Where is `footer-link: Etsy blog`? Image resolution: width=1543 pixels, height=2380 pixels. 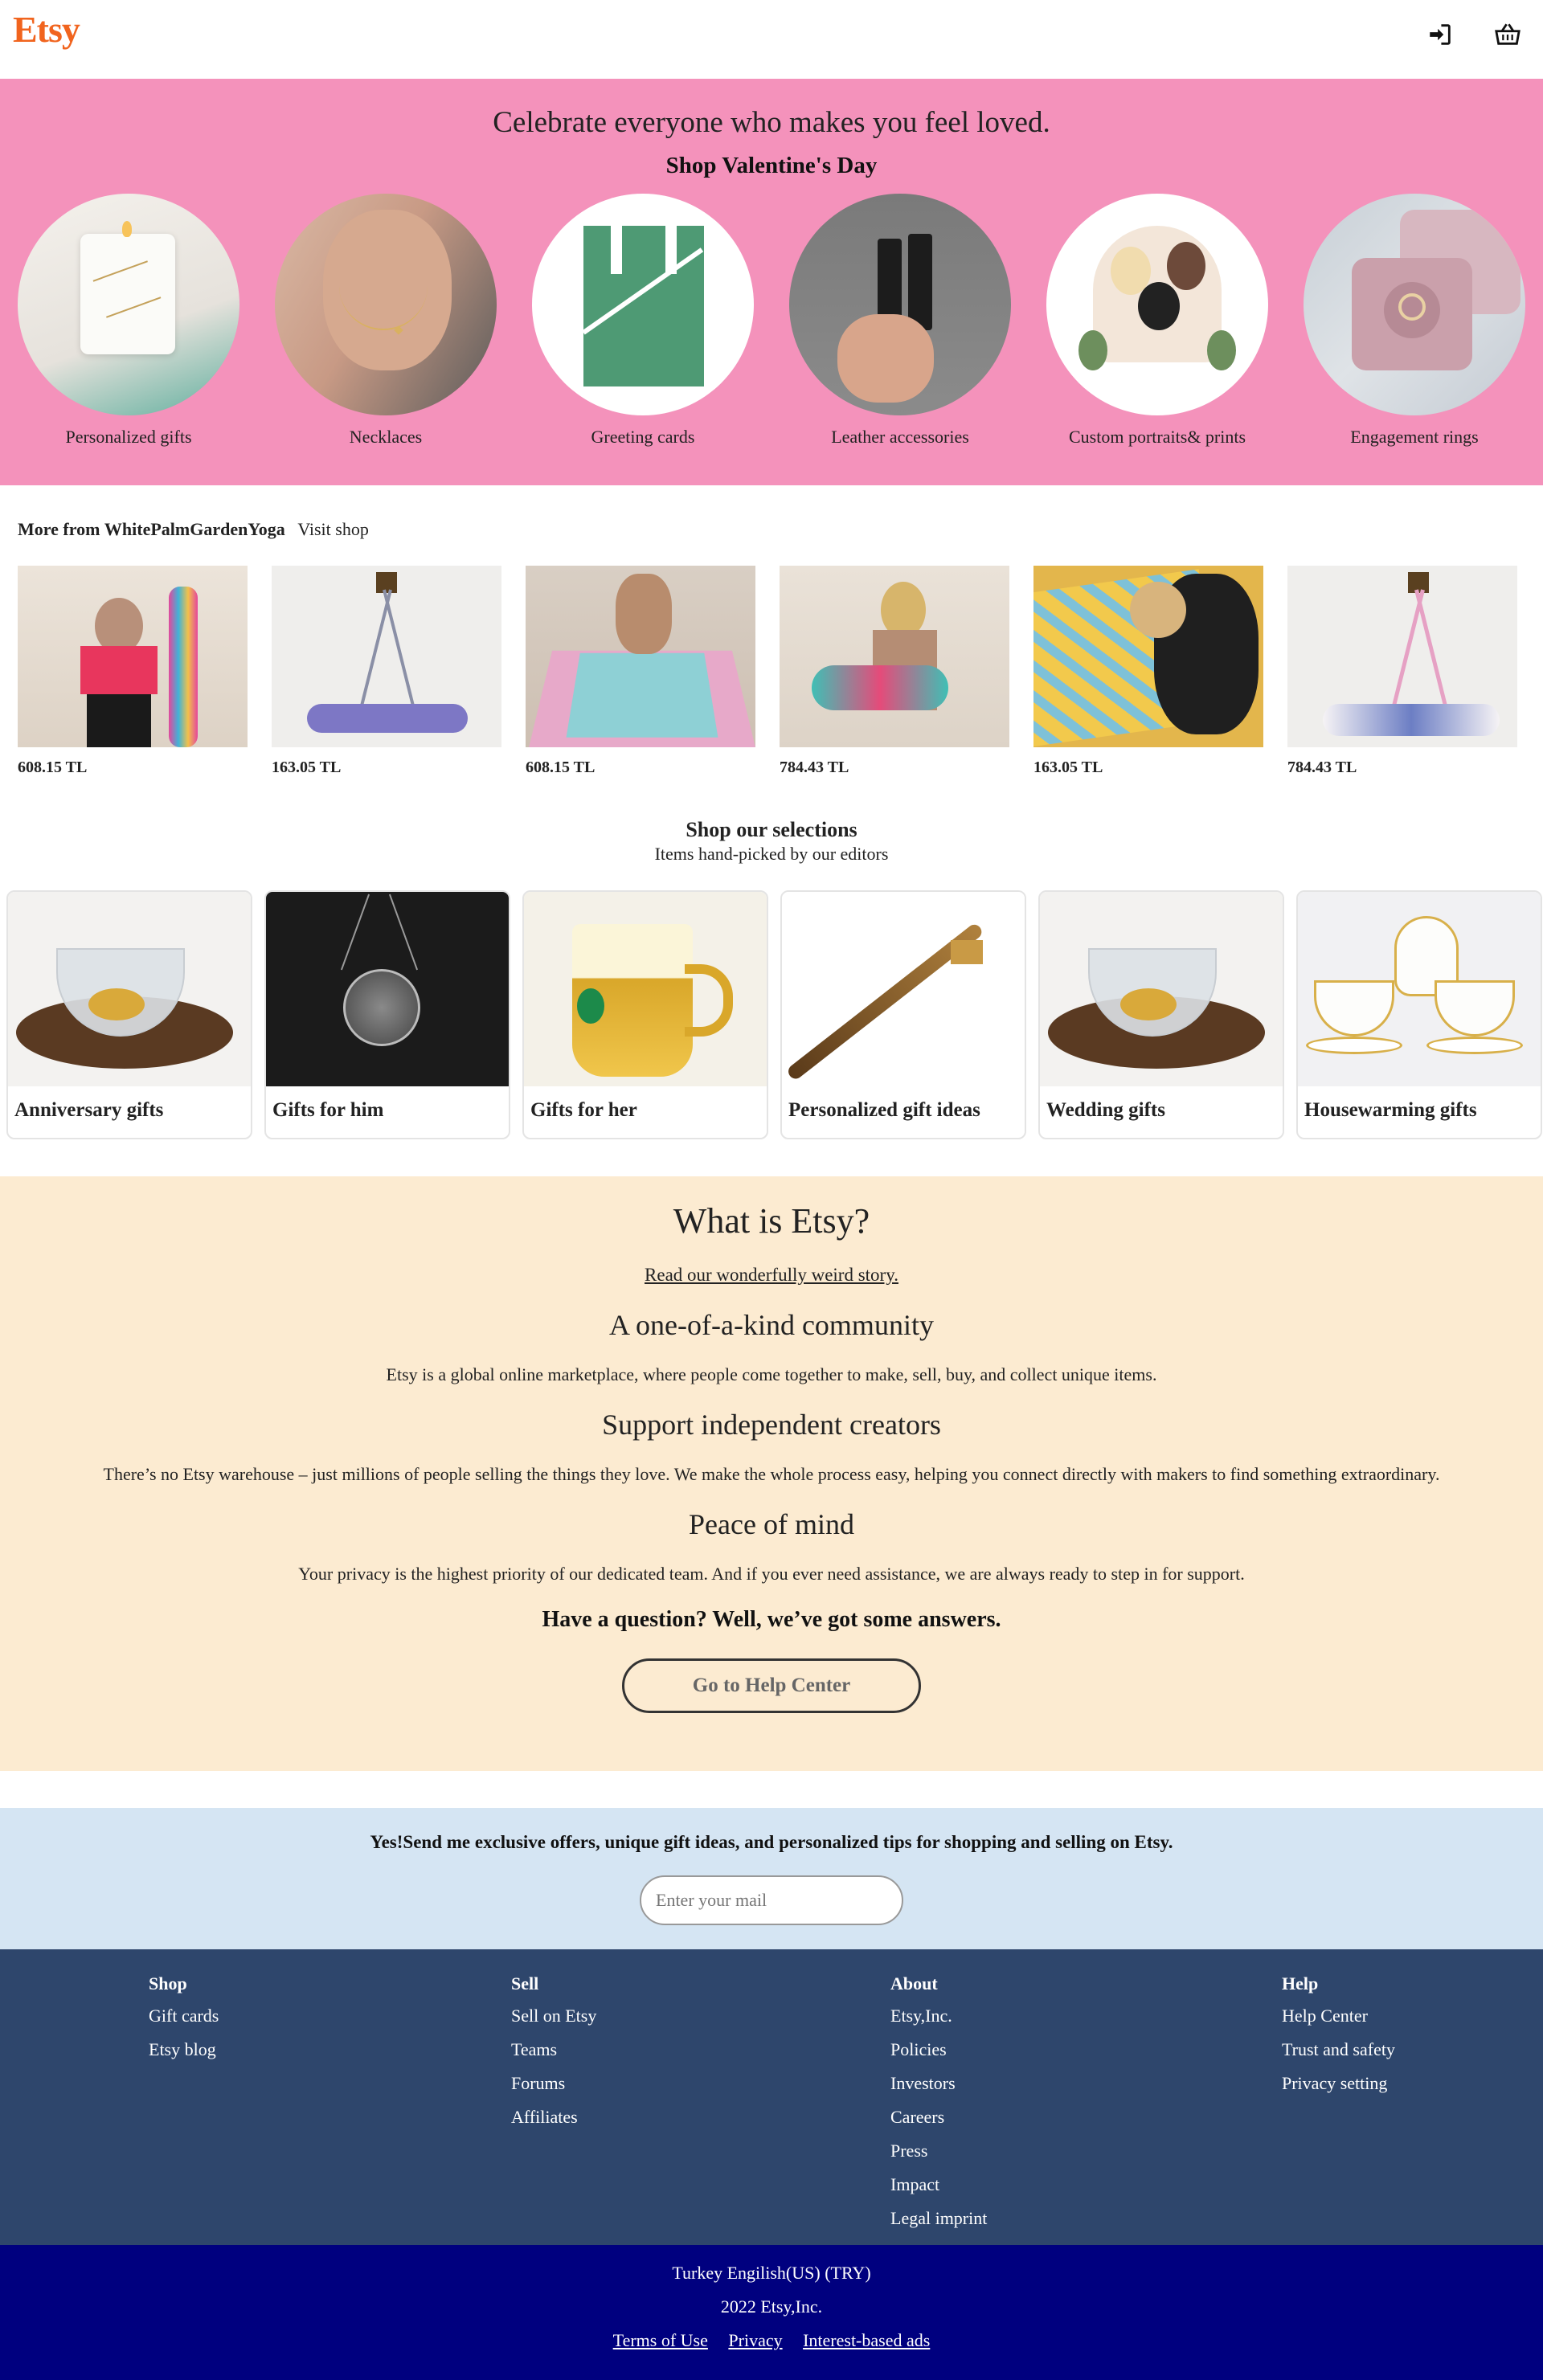 footer-link: Etsy blog is located at coordinates (184, 2056).